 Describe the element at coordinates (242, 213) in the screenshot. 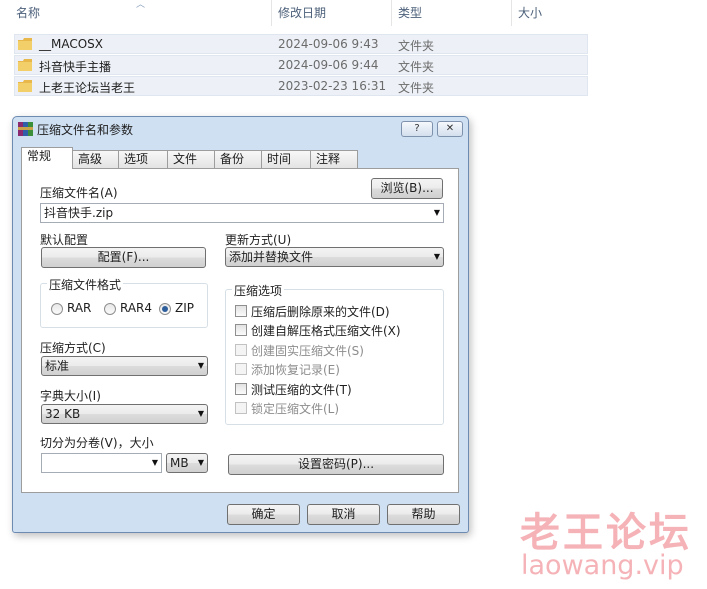

I see `archive-name-input: 抖音快手.zip ▼` at that location.